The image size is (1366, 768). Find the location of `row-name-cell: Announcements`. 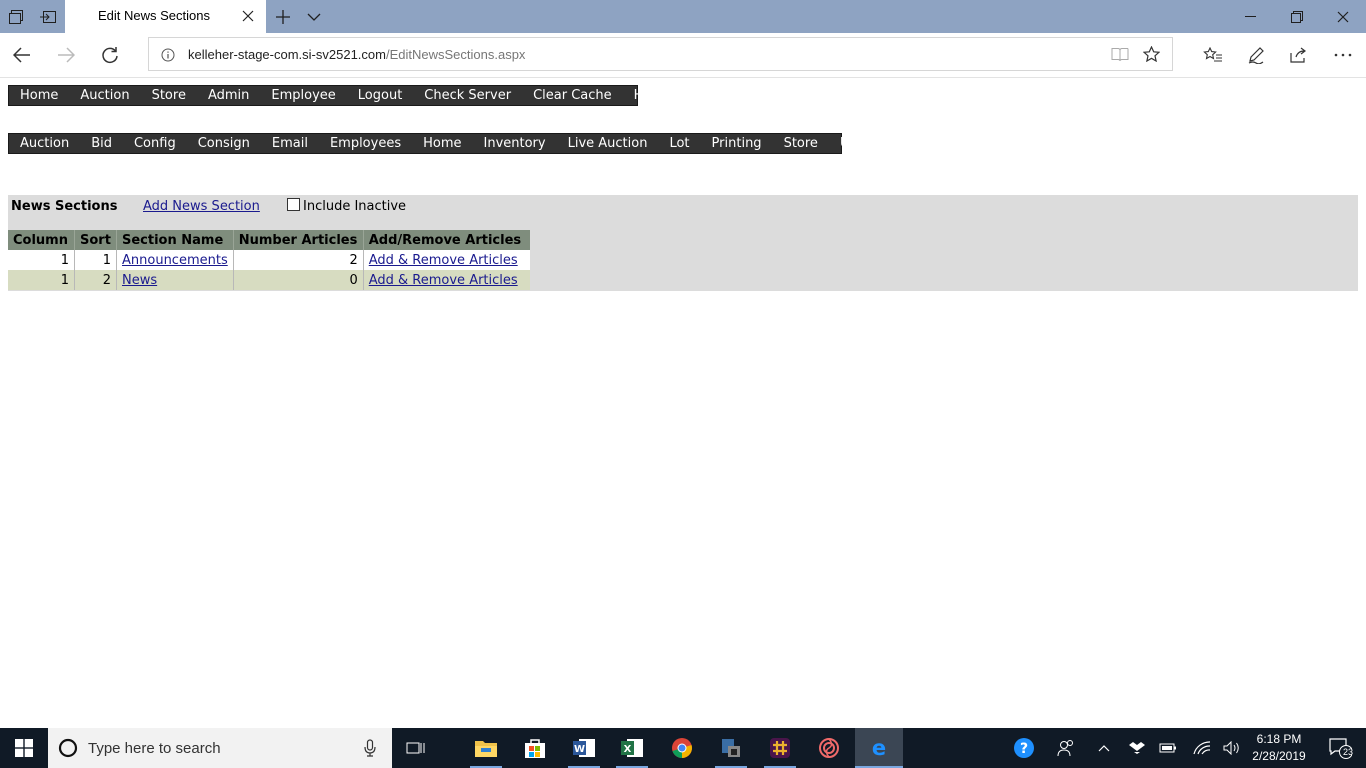

row-name-cell: Announcements is located at coordinates (175, 260).